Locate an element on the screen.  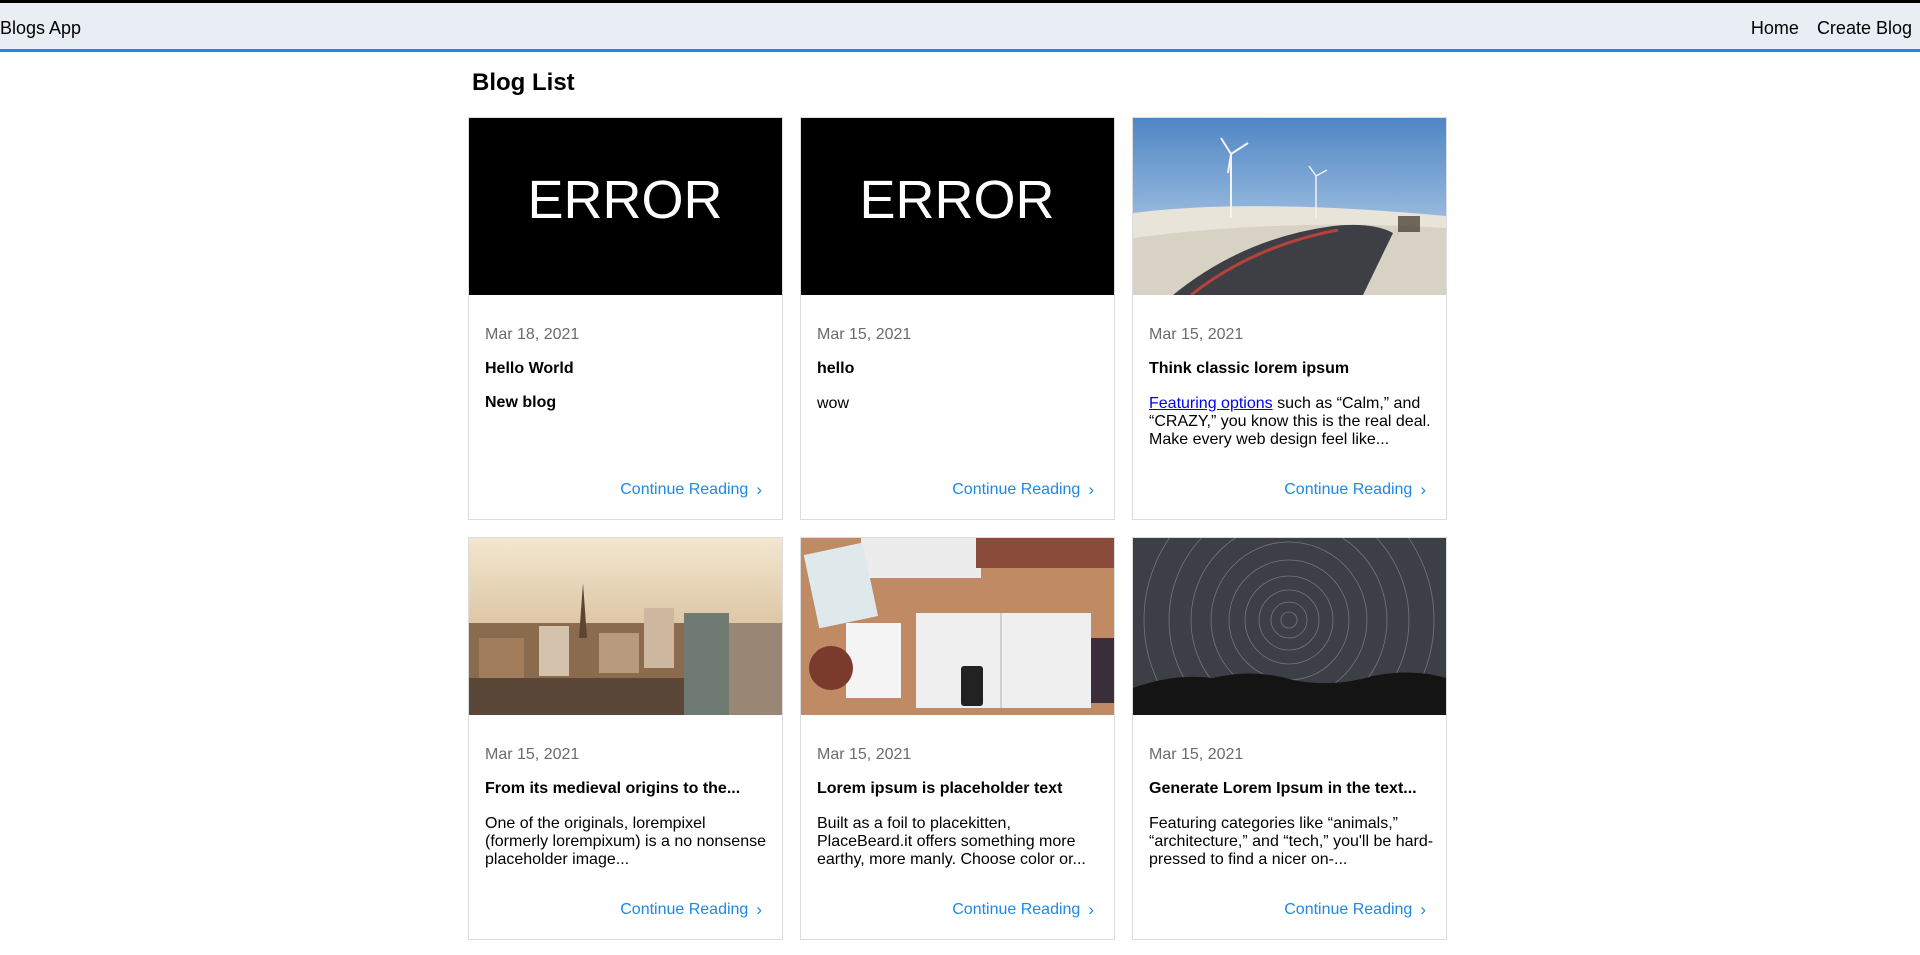
blog-image-star-trails is located at coordinates (1289, 626).